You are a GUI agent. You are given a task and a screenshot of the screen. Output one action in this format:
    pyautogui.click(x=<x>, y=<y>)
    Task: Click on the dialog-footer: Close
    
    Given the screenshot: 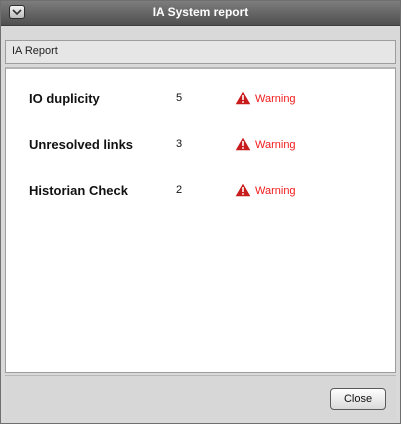 What is the action you would take?
    pyautogui.click(x=200, y=397)
    